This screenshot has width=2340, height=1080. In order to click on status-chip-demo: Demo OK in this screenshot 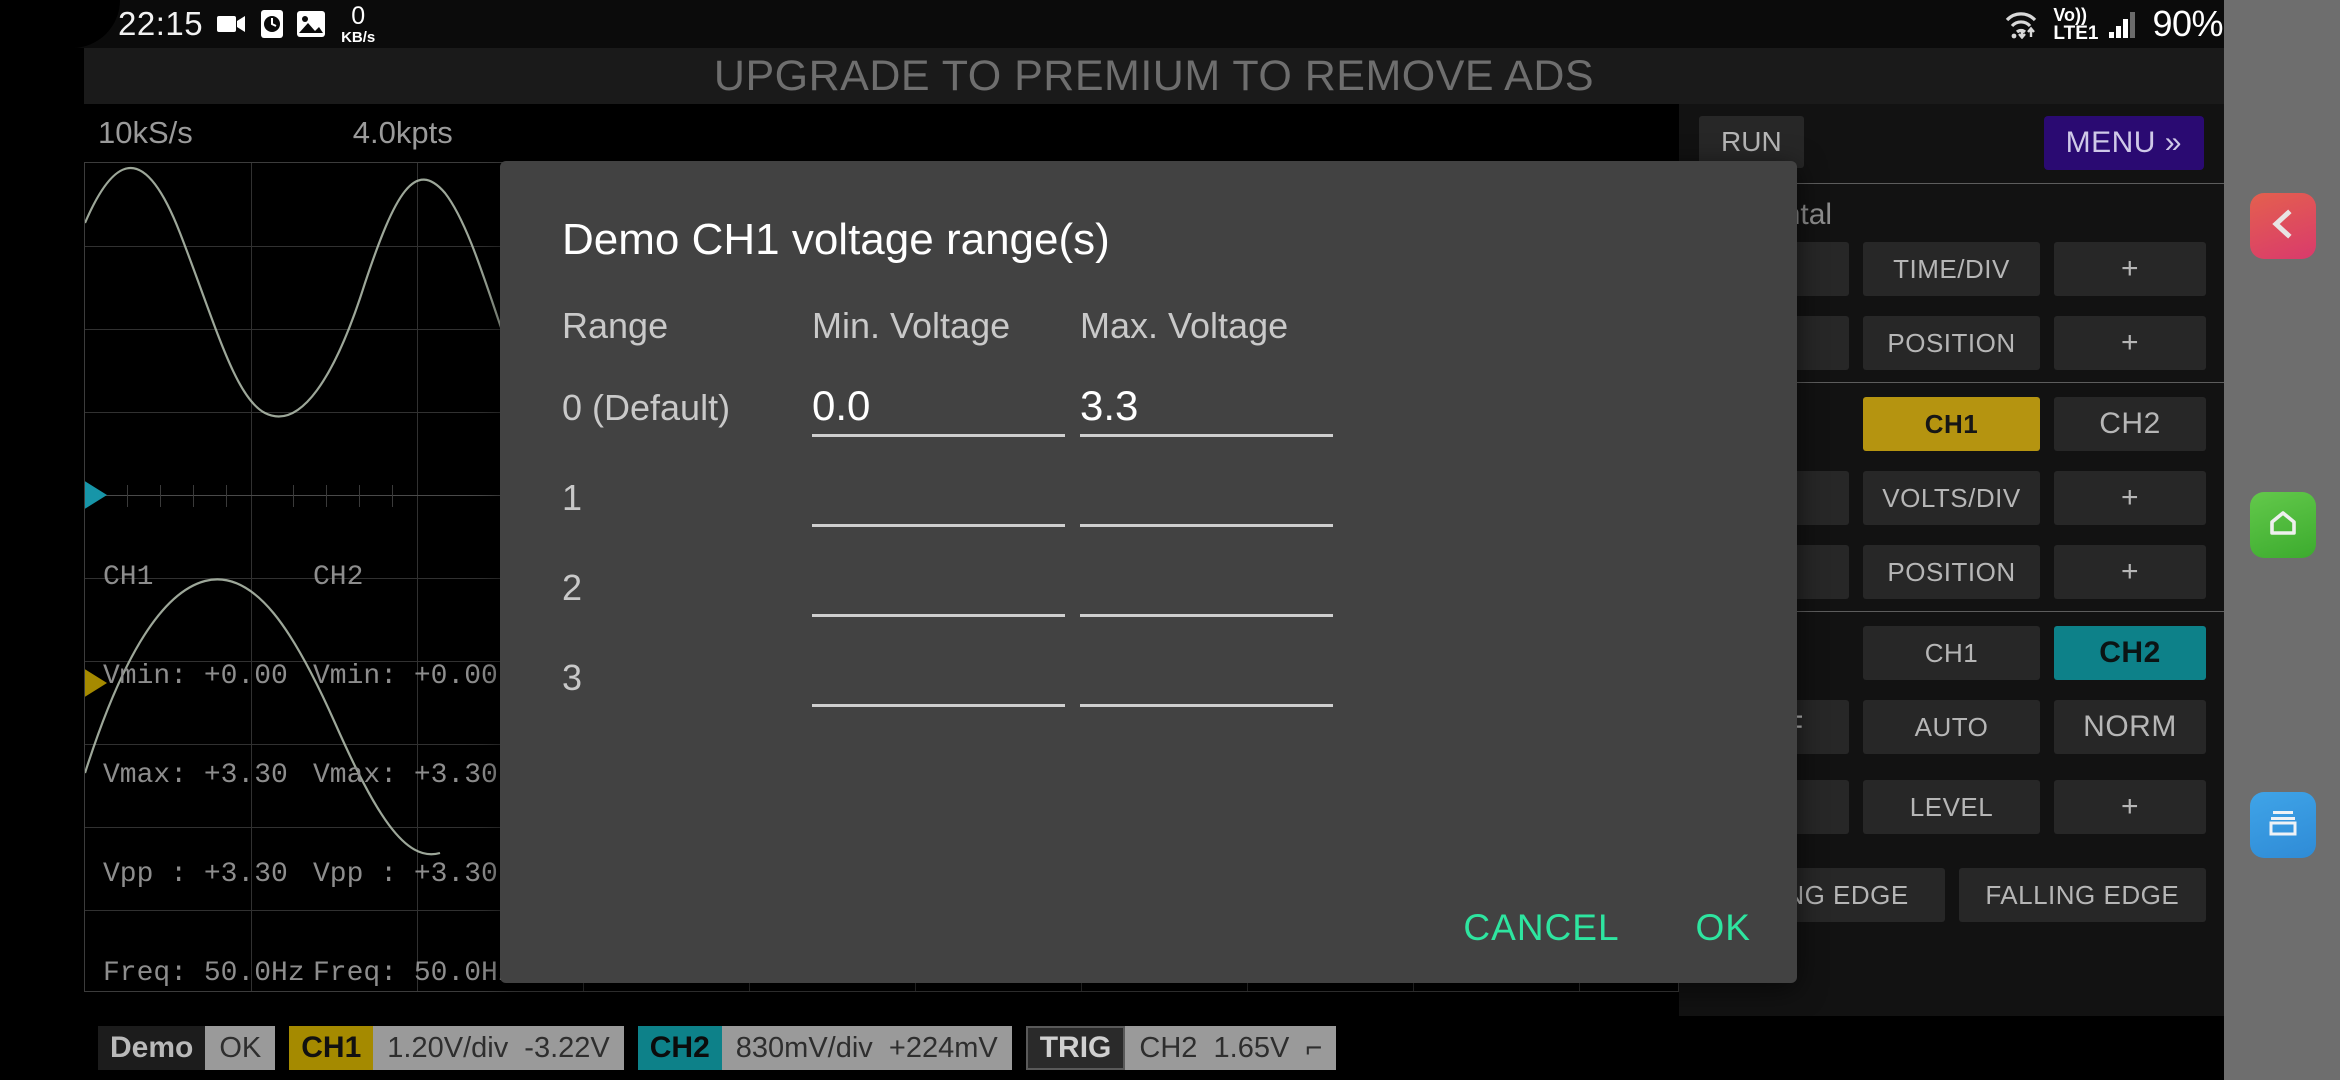, I will do `click(187, 1048)`.